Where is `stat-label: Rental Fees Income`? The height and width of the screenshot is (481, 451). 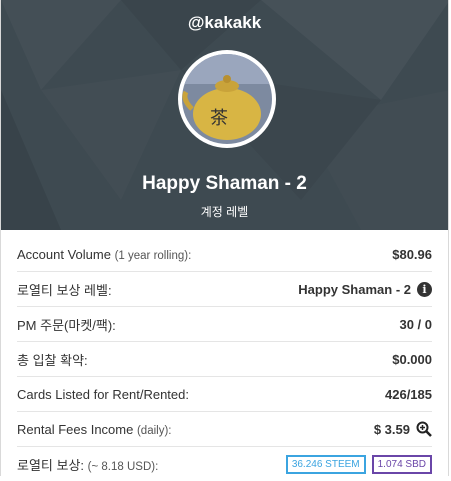
stat-label: Rental Fees Income is located at coordinates (75, 429).